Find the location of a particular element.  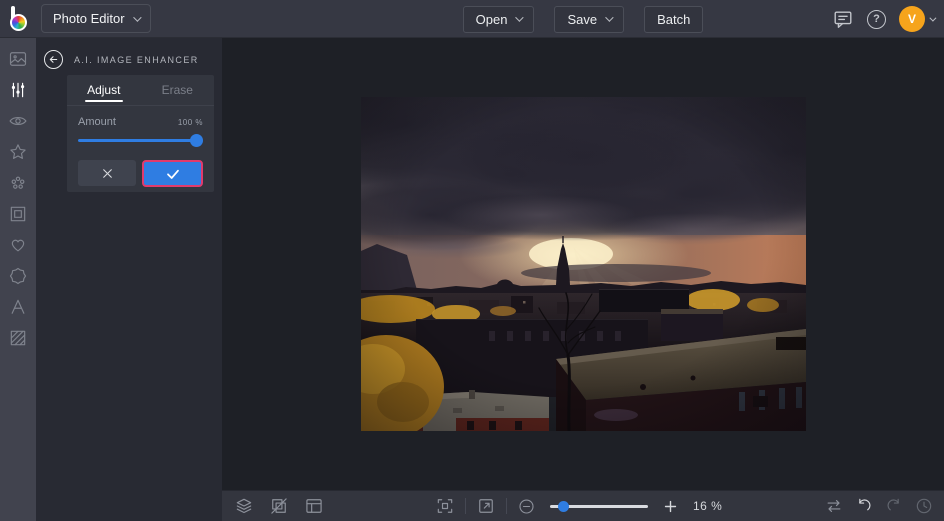

save-button: Save is located at coordinates (589, 19).